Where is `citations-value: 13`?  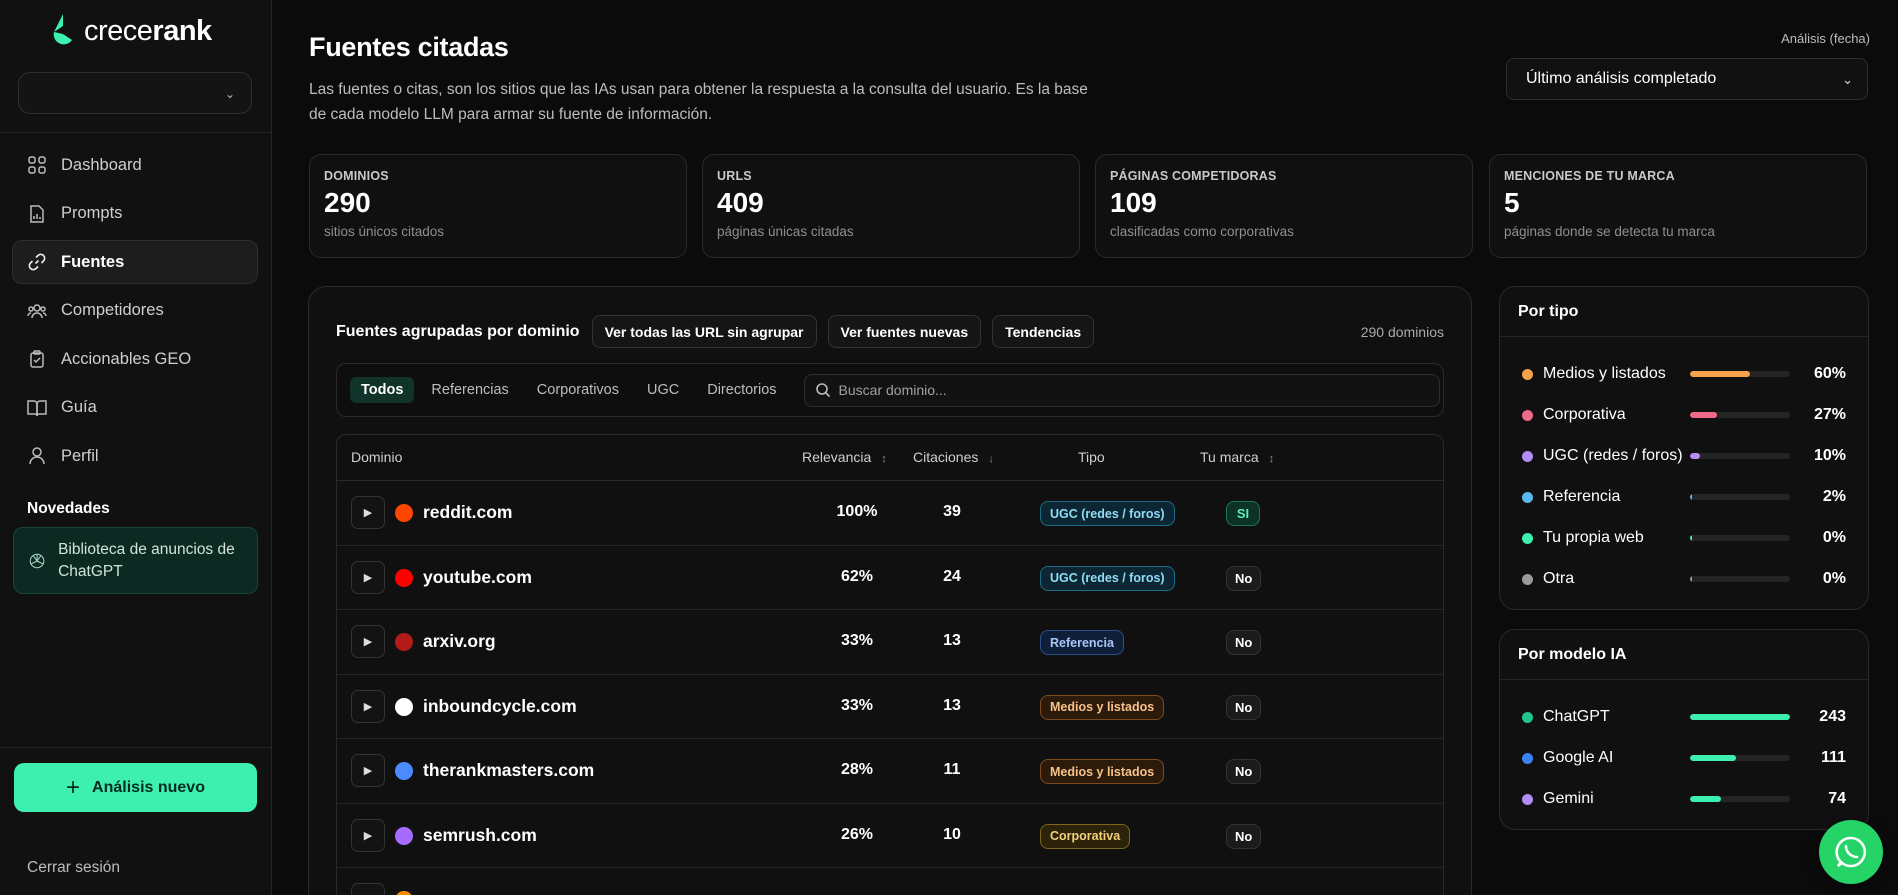 citations-value: 13 is located at coordinates (952, 705).